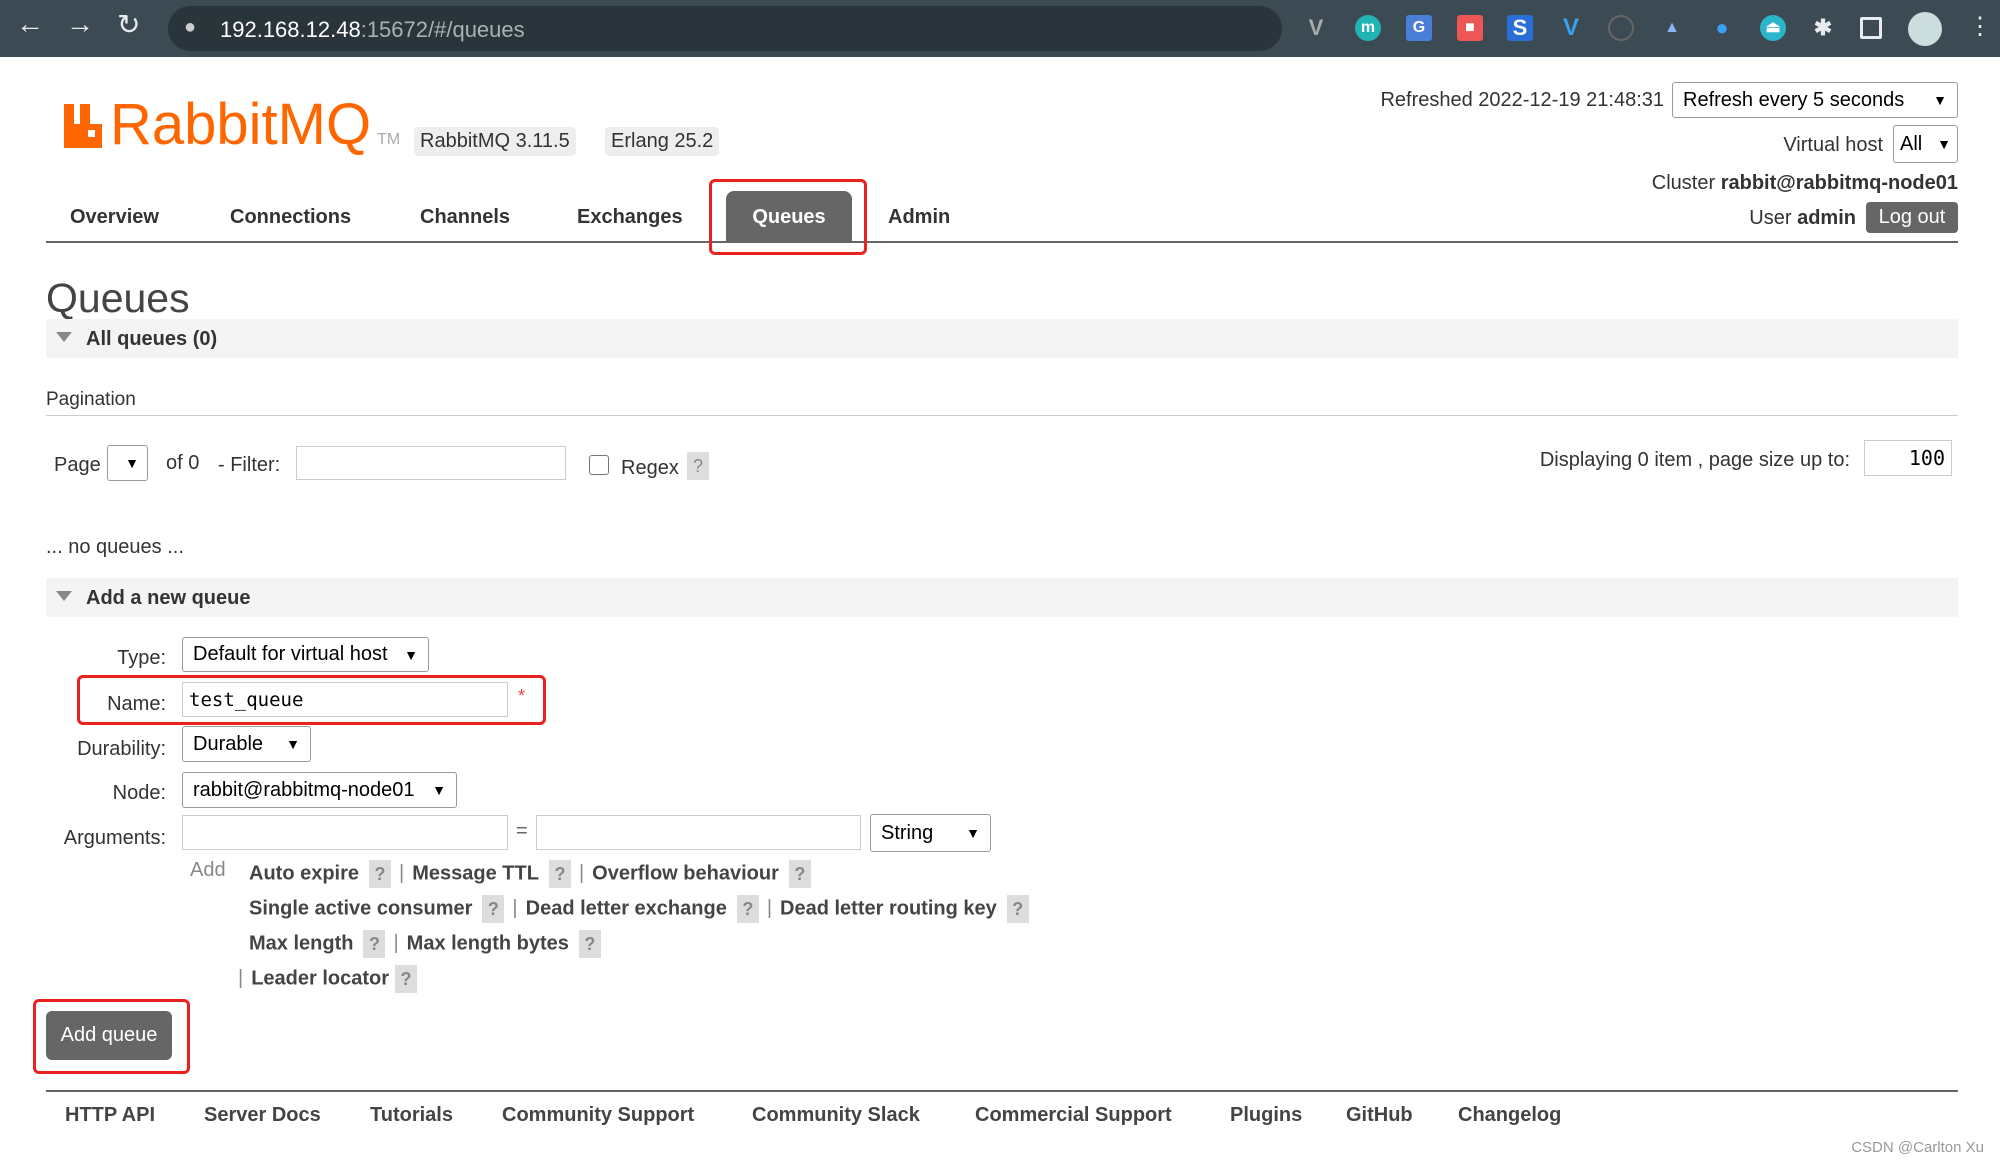 The height and width of the screenshot is (1162, 2000). What do you see at coordinates (888, 908) in the screenshot?
I see `arg-dead-letter-routing-key: Dead letter routing key` at bounding box center [888, 908].